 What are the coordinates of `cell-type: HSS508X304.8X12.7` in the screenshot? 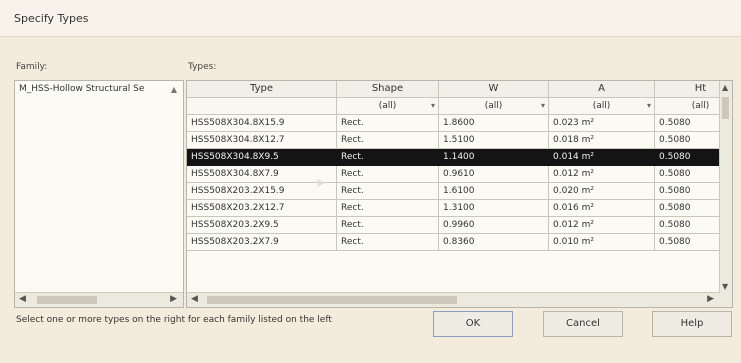 It's located at (262, 140).